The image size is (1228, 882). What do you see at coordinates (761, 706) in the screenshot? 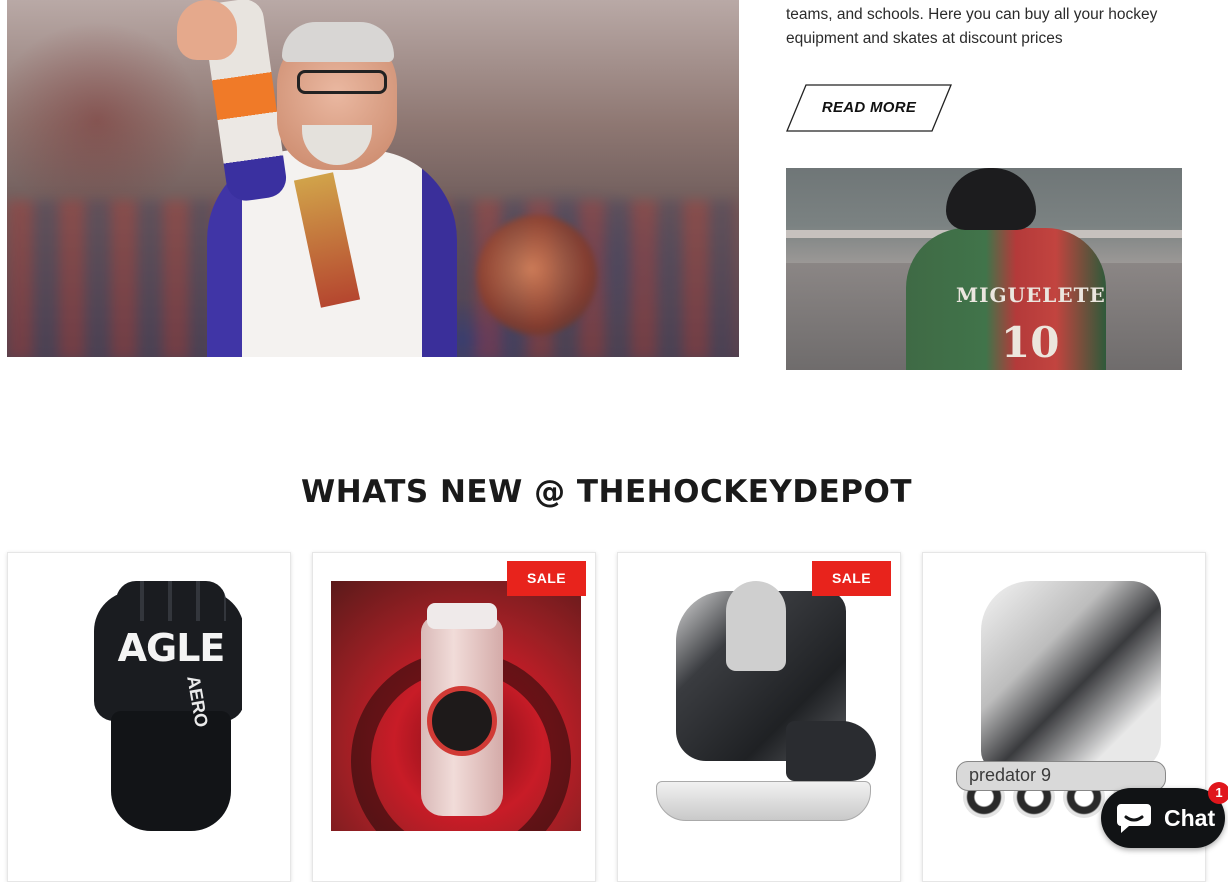
I see `product-image-ice-skate` at bounding box center [761, 706].